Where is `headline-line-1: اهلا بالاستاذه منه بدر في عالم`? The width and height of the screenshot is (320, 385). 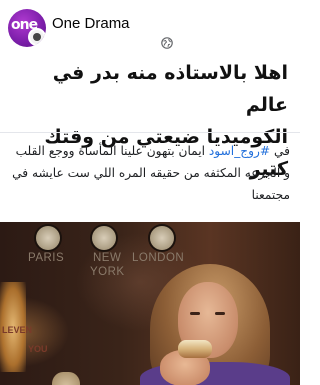 headline-line-1: اهلا بالاستاذه منه بدر في عالم is located at coordinates (170, 89).